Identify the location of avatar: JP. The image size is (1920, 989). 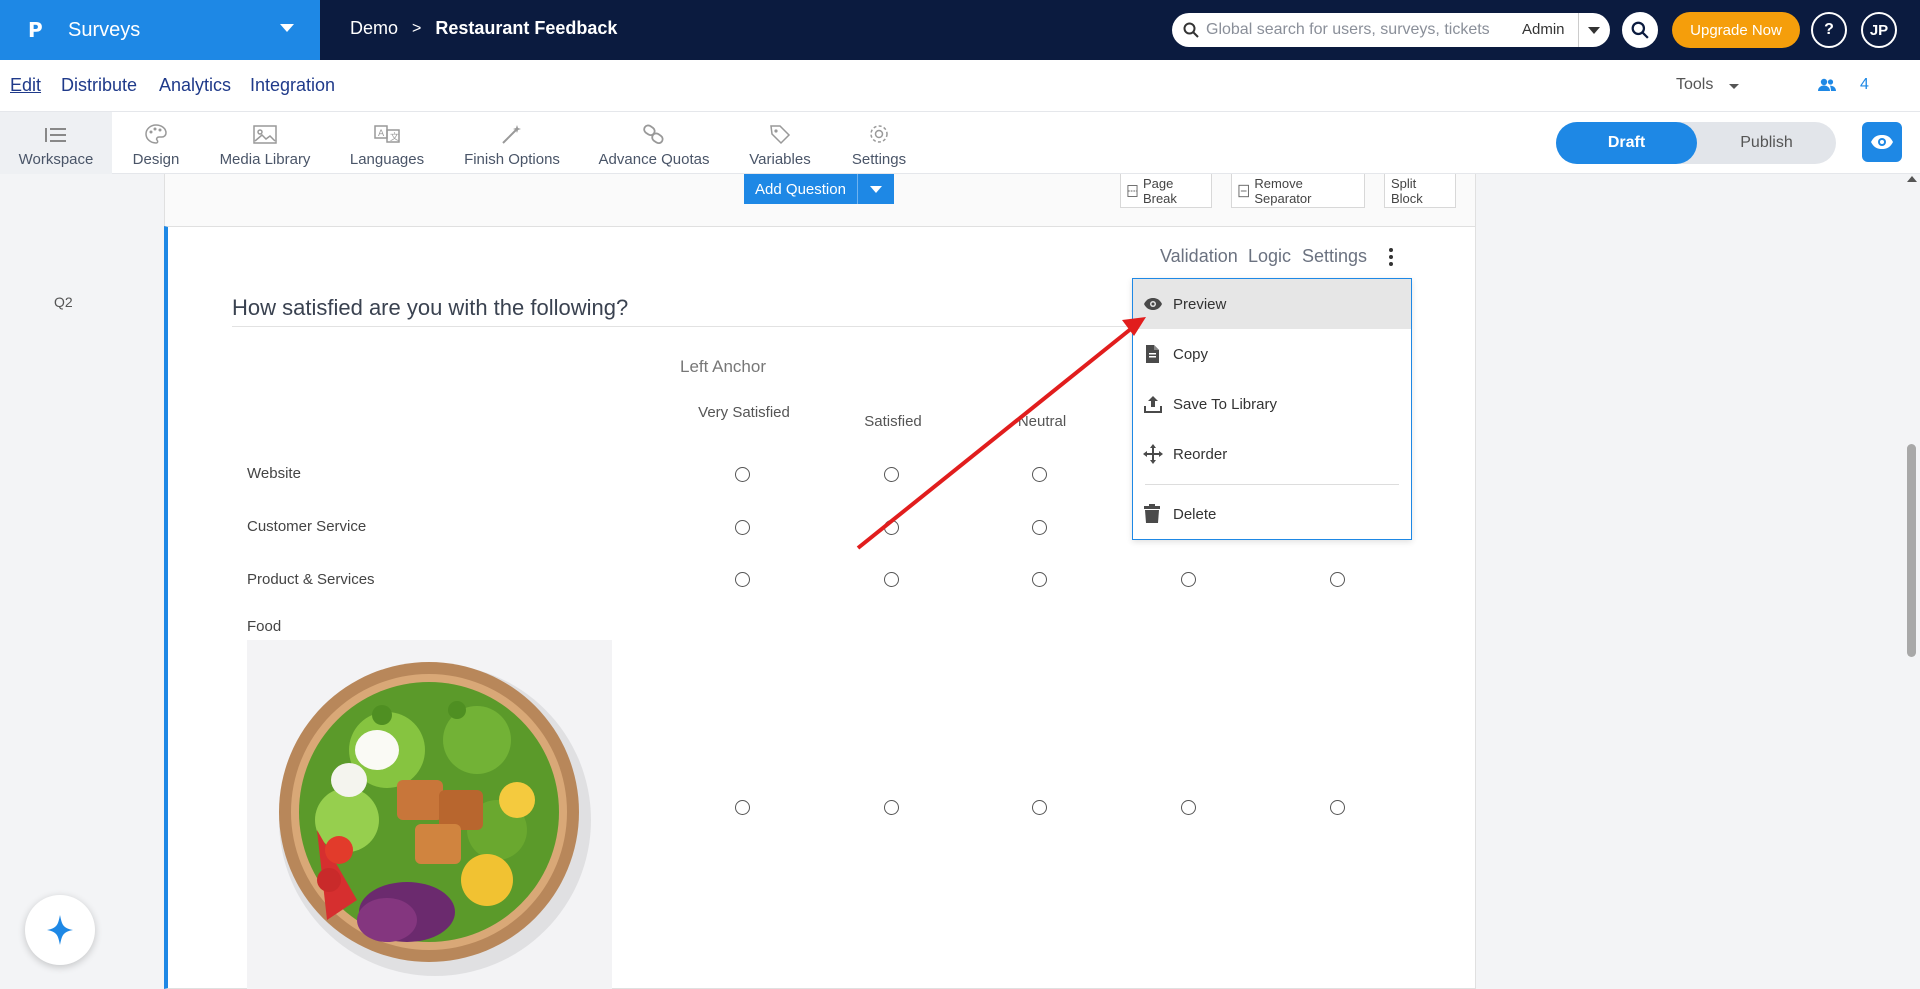
(1879, 30).